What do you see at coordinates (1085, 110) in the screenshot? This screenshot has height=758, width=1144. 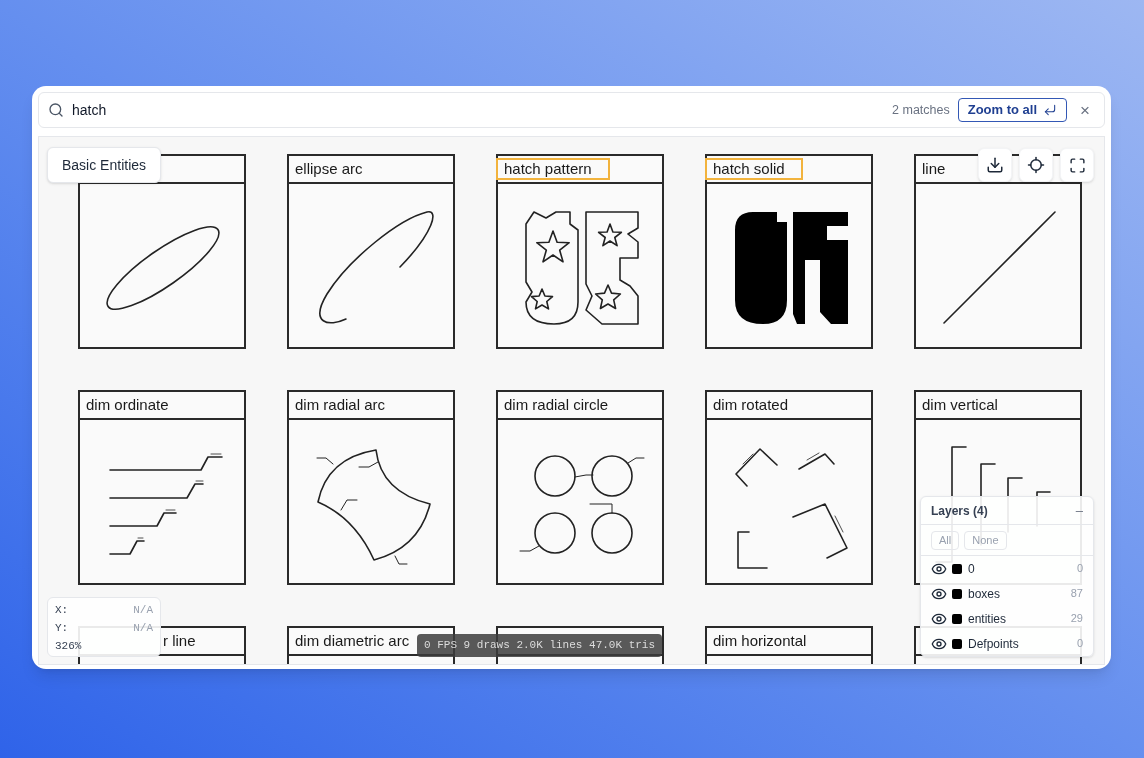 I see `close-button: ×` at bounding box center [1085, 110].